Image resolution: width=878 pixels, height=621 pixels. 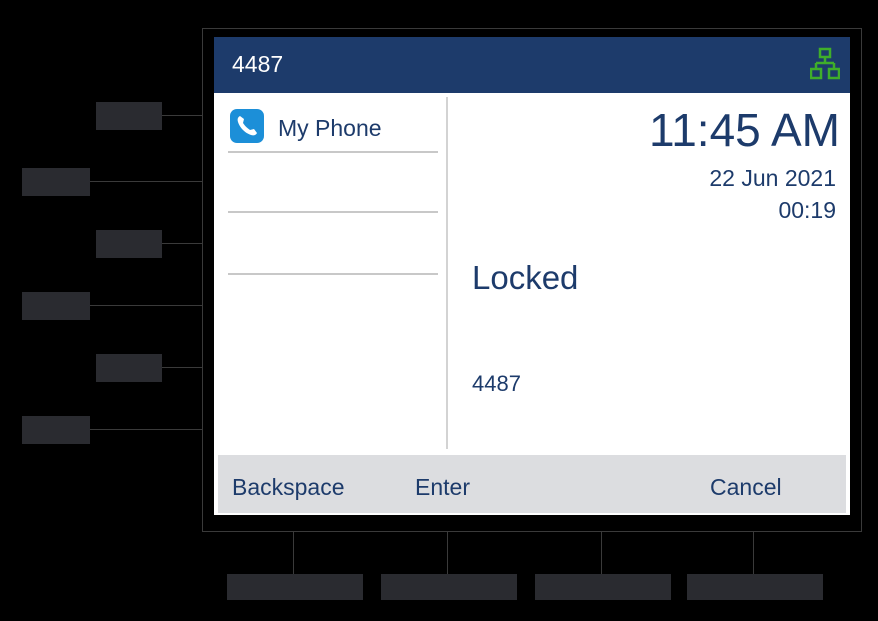 I want to click on panel-divider, so click(x=447, y=273).